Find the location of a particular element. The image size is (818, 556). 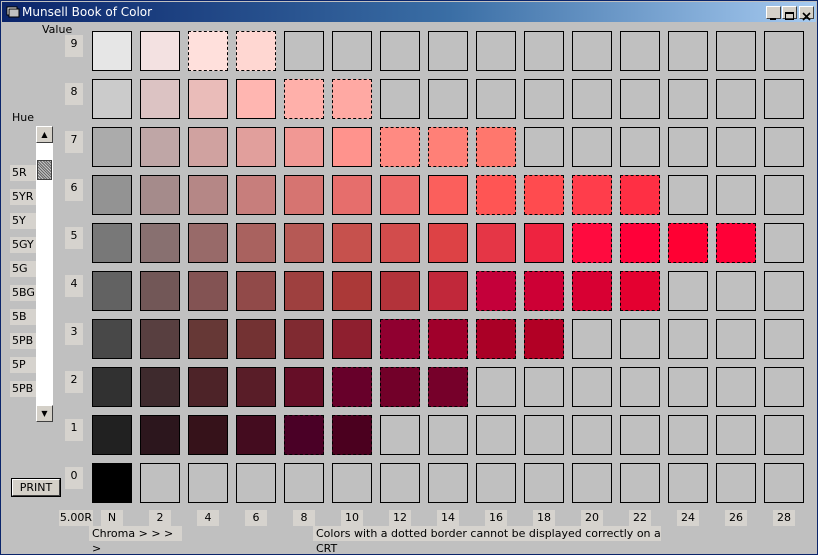

hue-list-item: 5B is located at coordinates (24, 317).